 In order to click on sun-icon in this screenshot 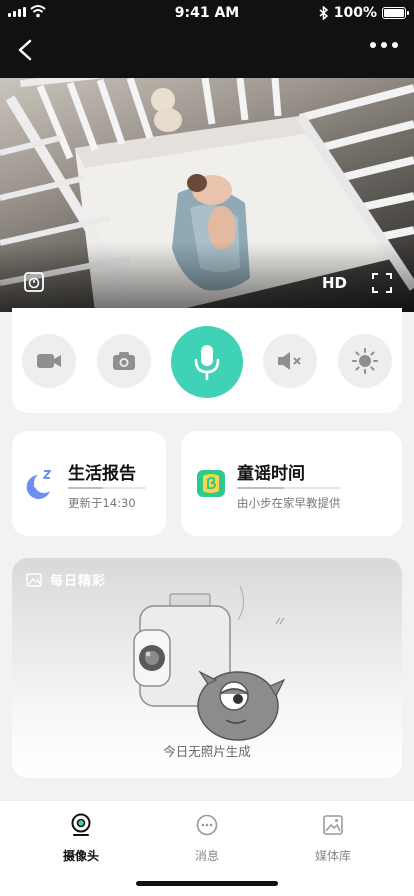, I will do `click(365, 361)`.